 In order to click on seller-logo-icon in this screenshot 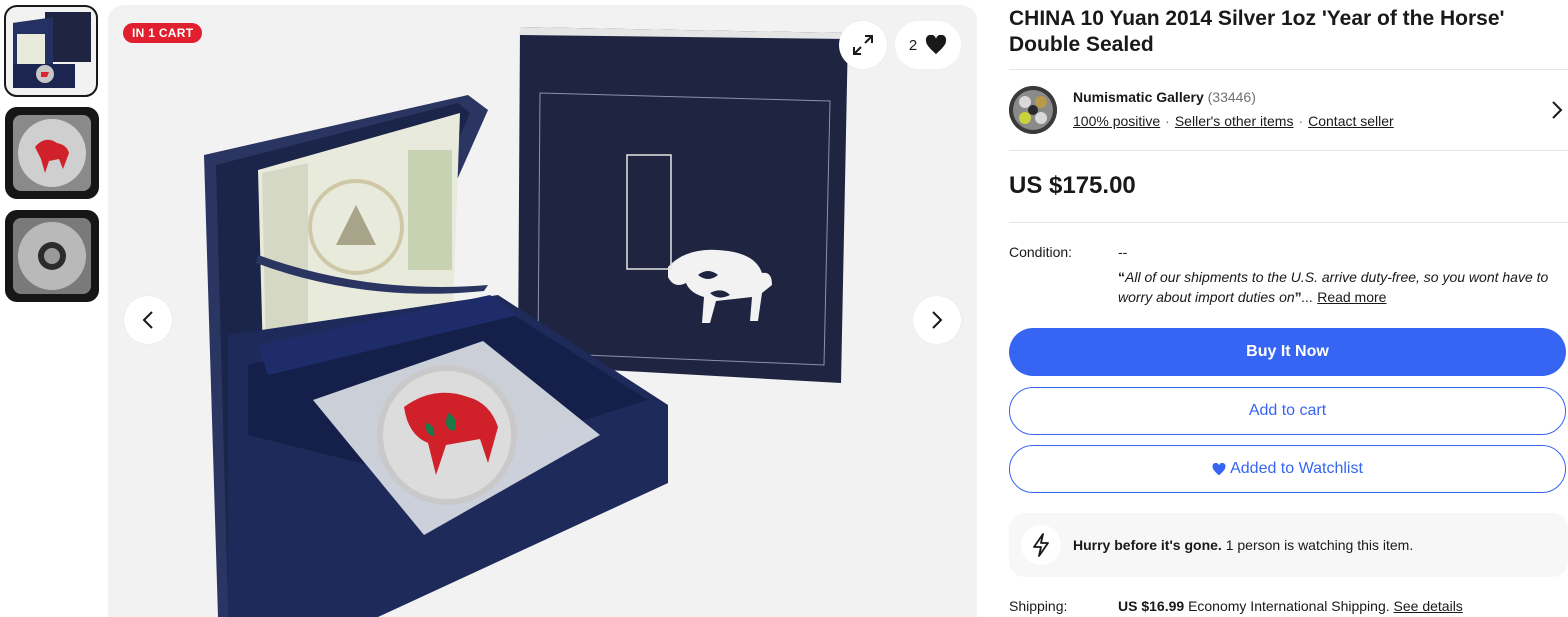, I will do `click(1033, 110)`.